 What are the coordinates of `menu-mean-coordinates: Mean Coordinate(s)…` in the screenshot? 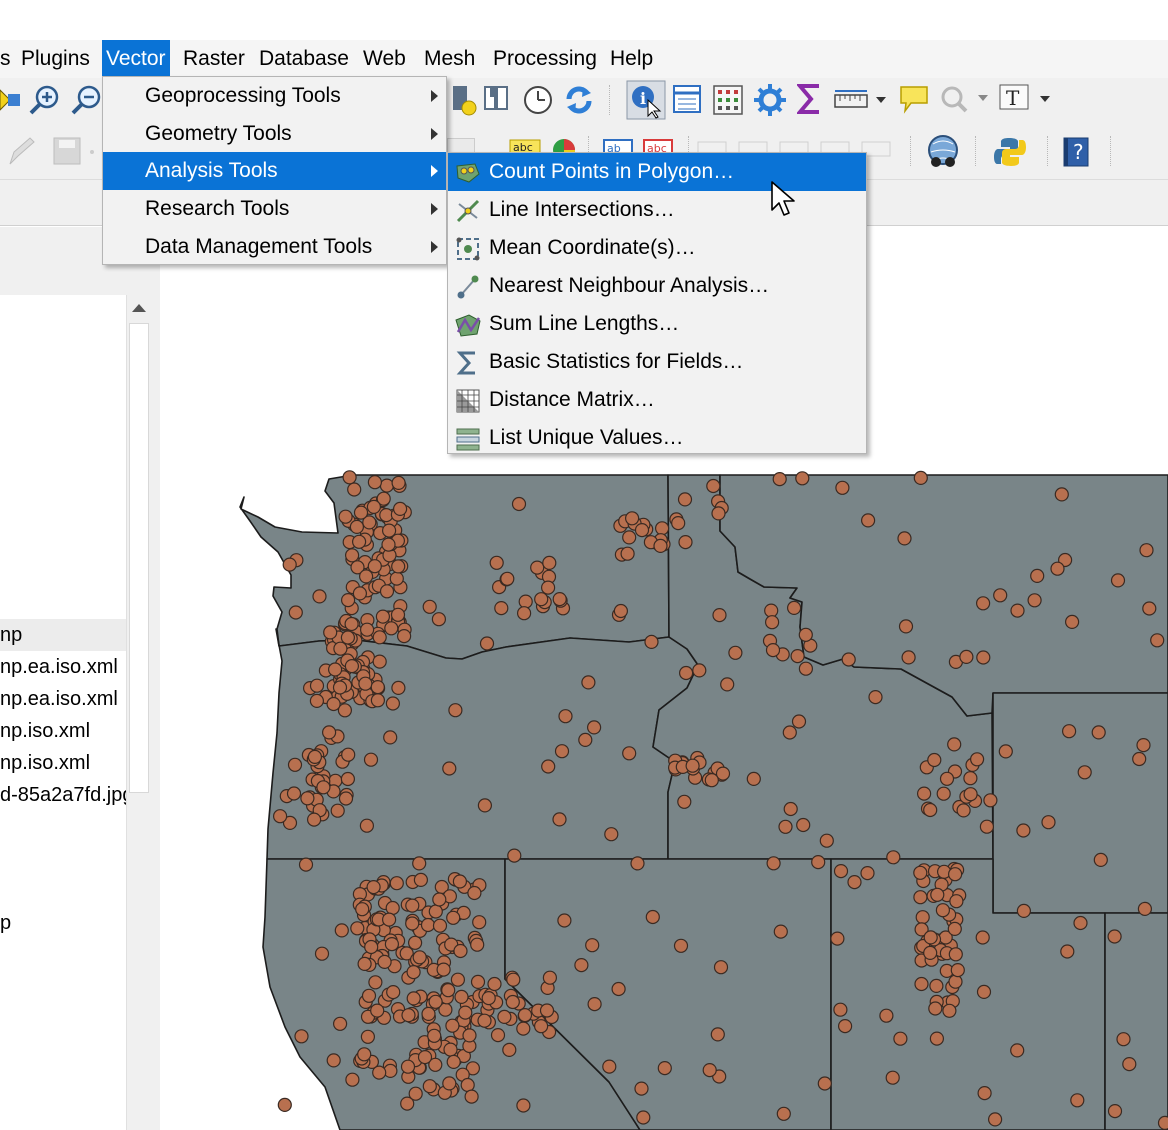 It's located at (657, 248).